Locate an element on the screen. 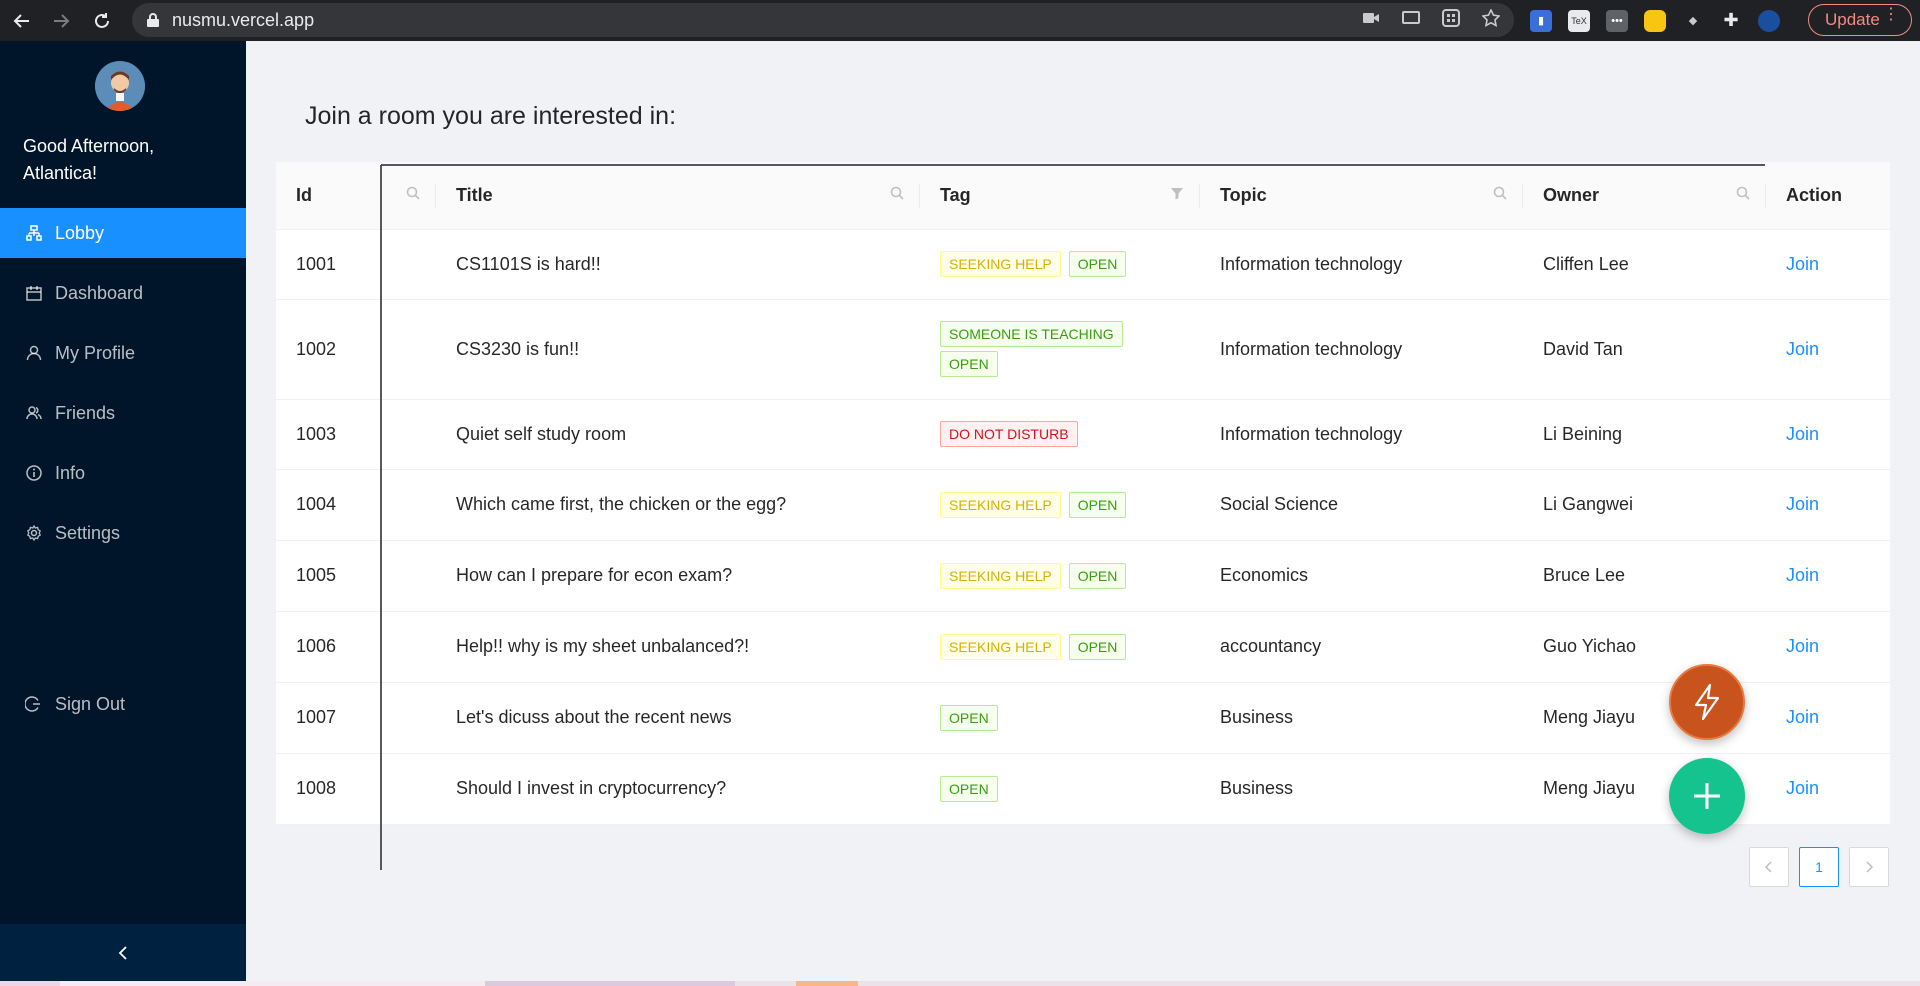 Image resolution: width=1920 pixels, height=986 pixels. cast-icon is located at coordinates (1411, 20).